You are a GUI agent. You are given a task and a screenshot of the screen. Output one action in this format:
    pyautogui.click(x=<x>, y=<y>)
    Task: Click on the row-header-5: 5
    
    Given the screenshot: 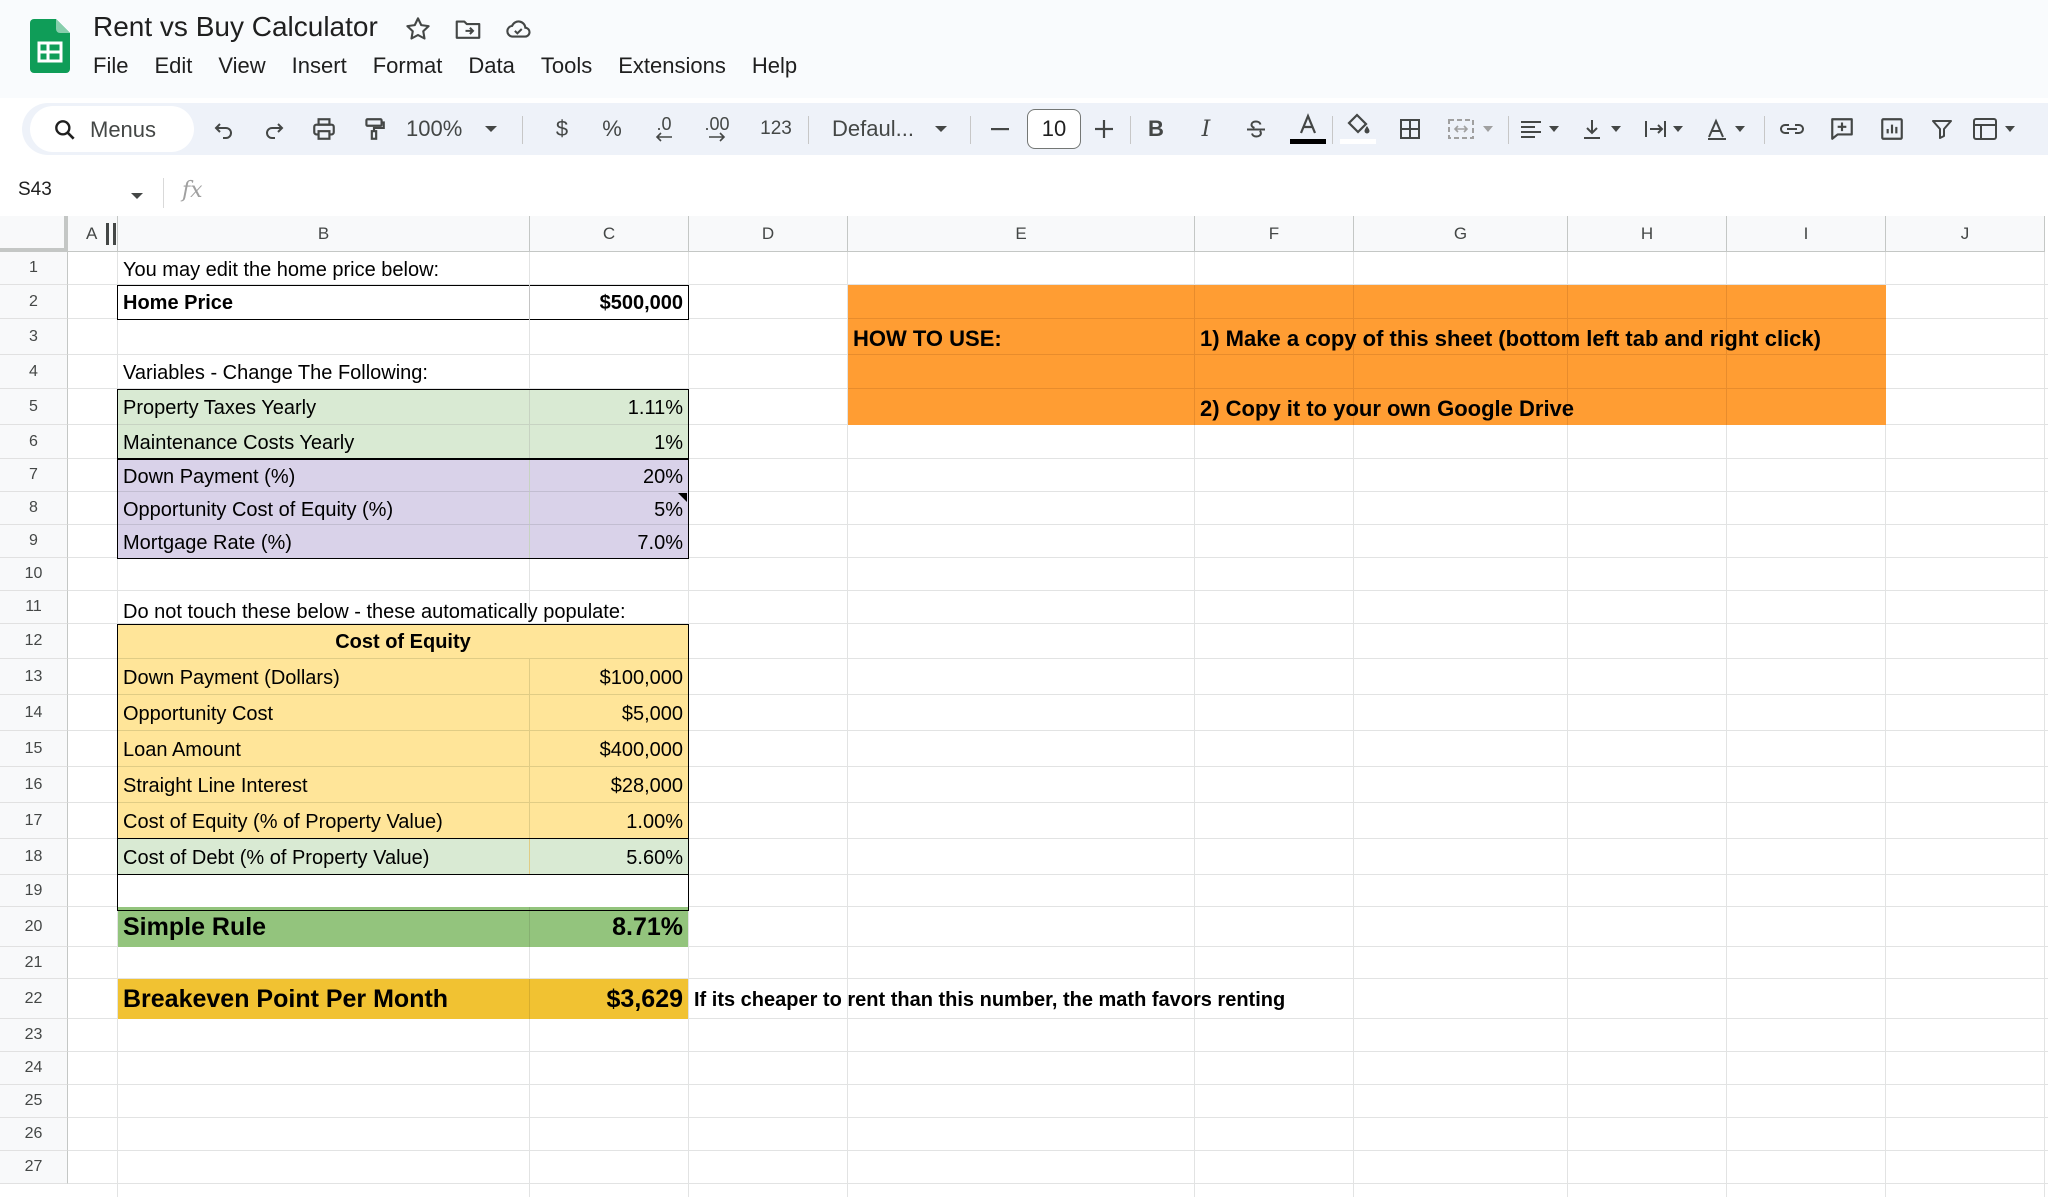 What is the action you would take?
    pyautogui.click(x=34, y=407)
    